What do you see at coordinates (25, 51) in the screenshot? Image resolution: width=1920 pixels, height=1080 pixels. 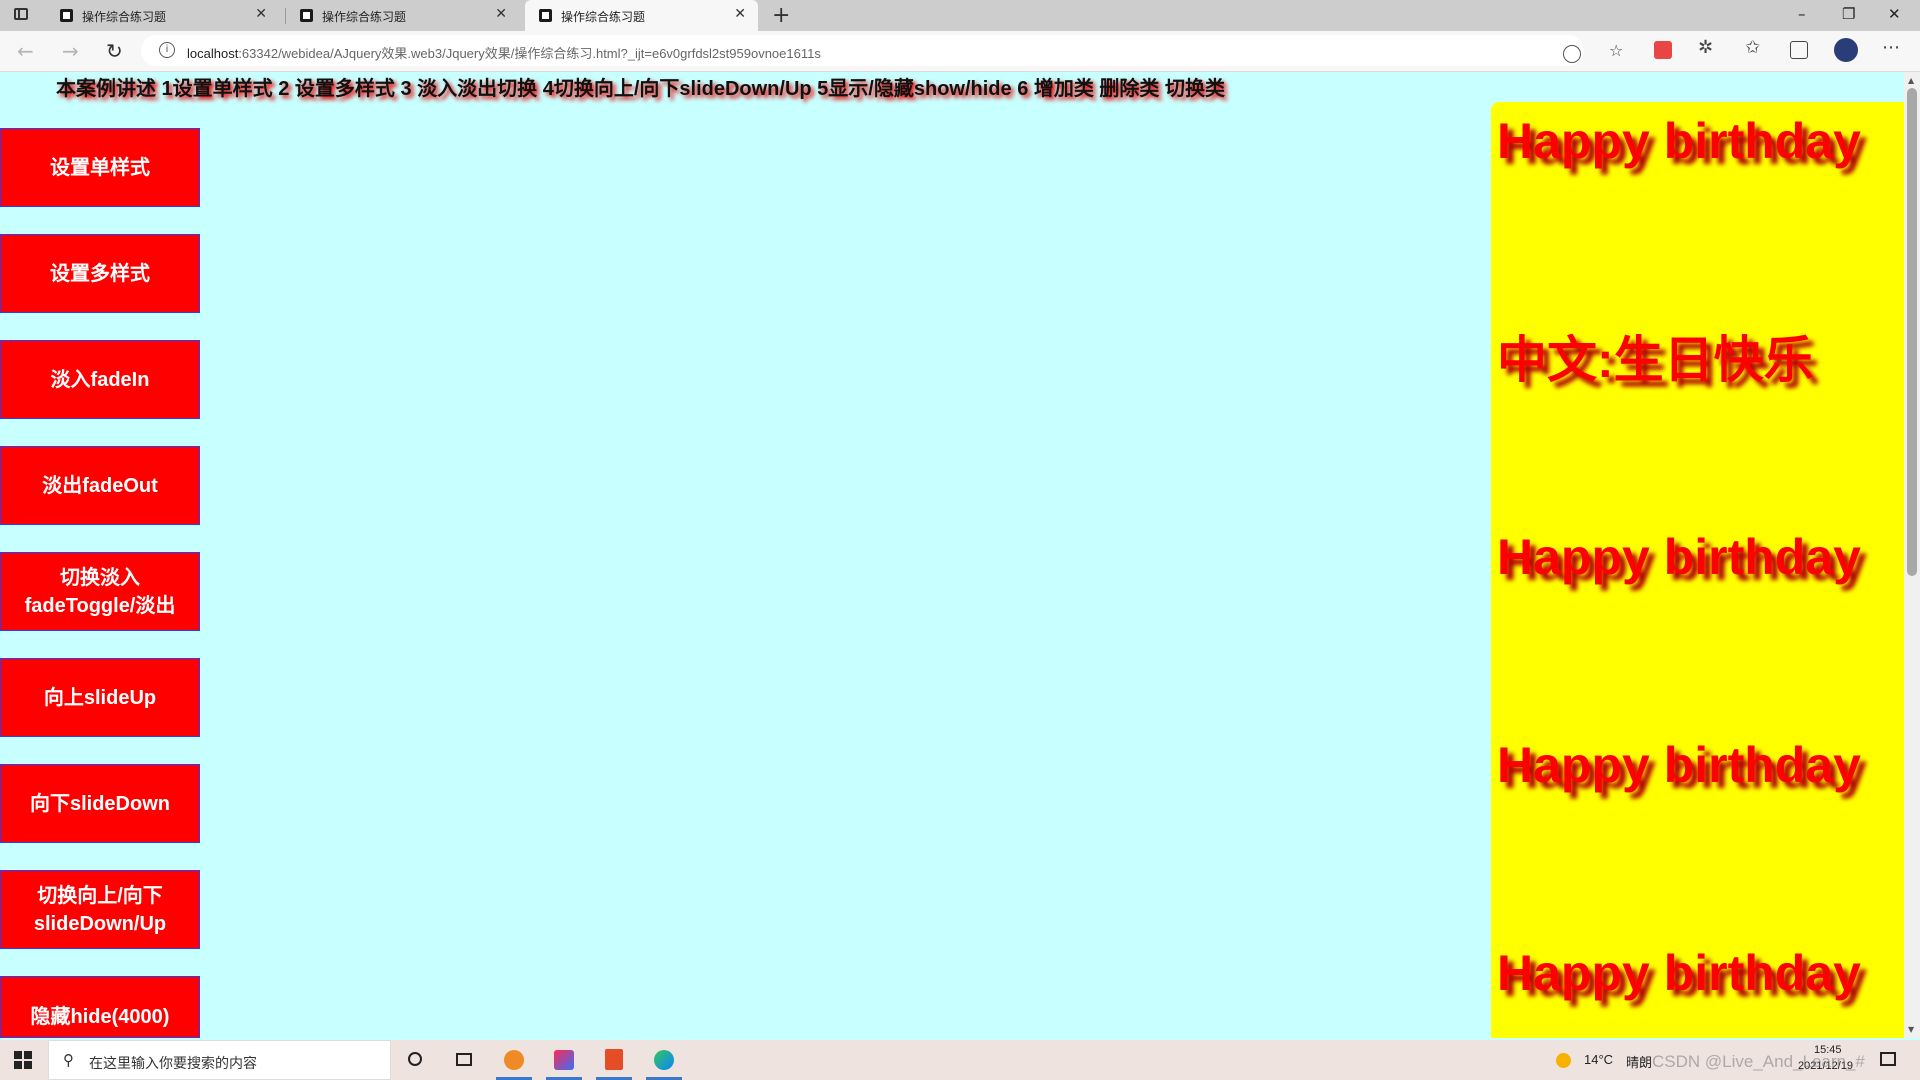 I see `back-button: ←` at bounding box center [25, 51].